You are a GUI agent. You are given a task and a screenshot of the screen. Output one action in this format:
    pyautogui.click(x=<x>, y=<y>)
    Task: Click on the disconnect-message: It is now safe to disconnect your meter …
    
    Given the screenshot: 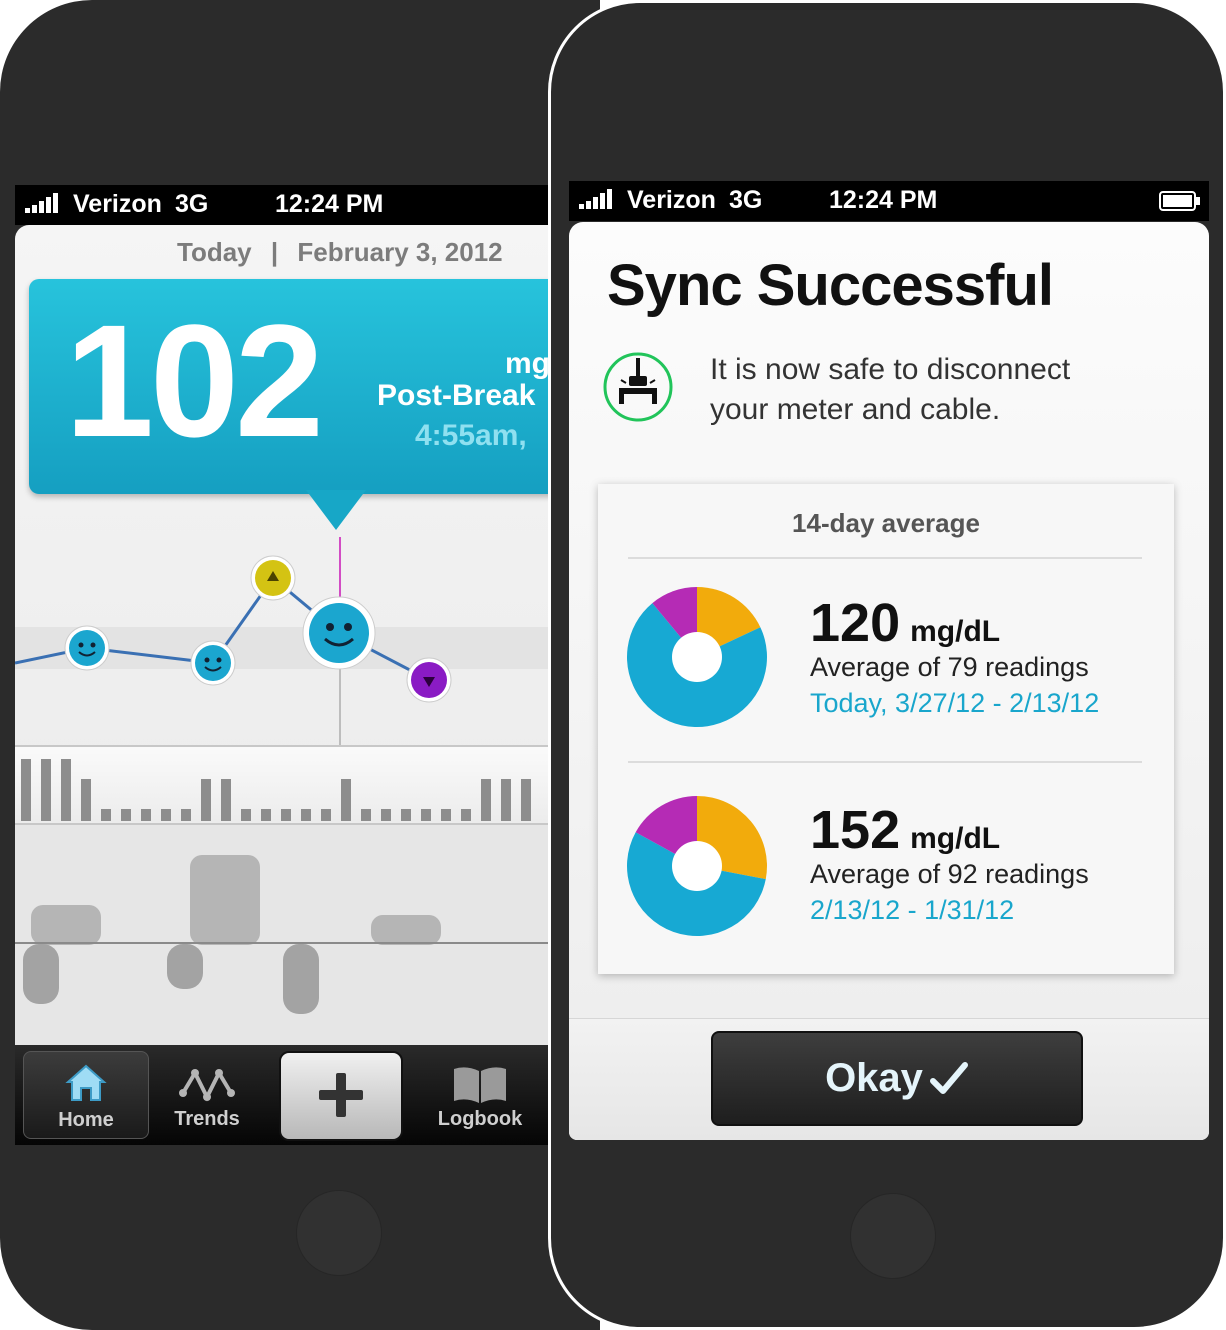 What is the action you would take?
    pyautogui.click(x=940, y=390)
    